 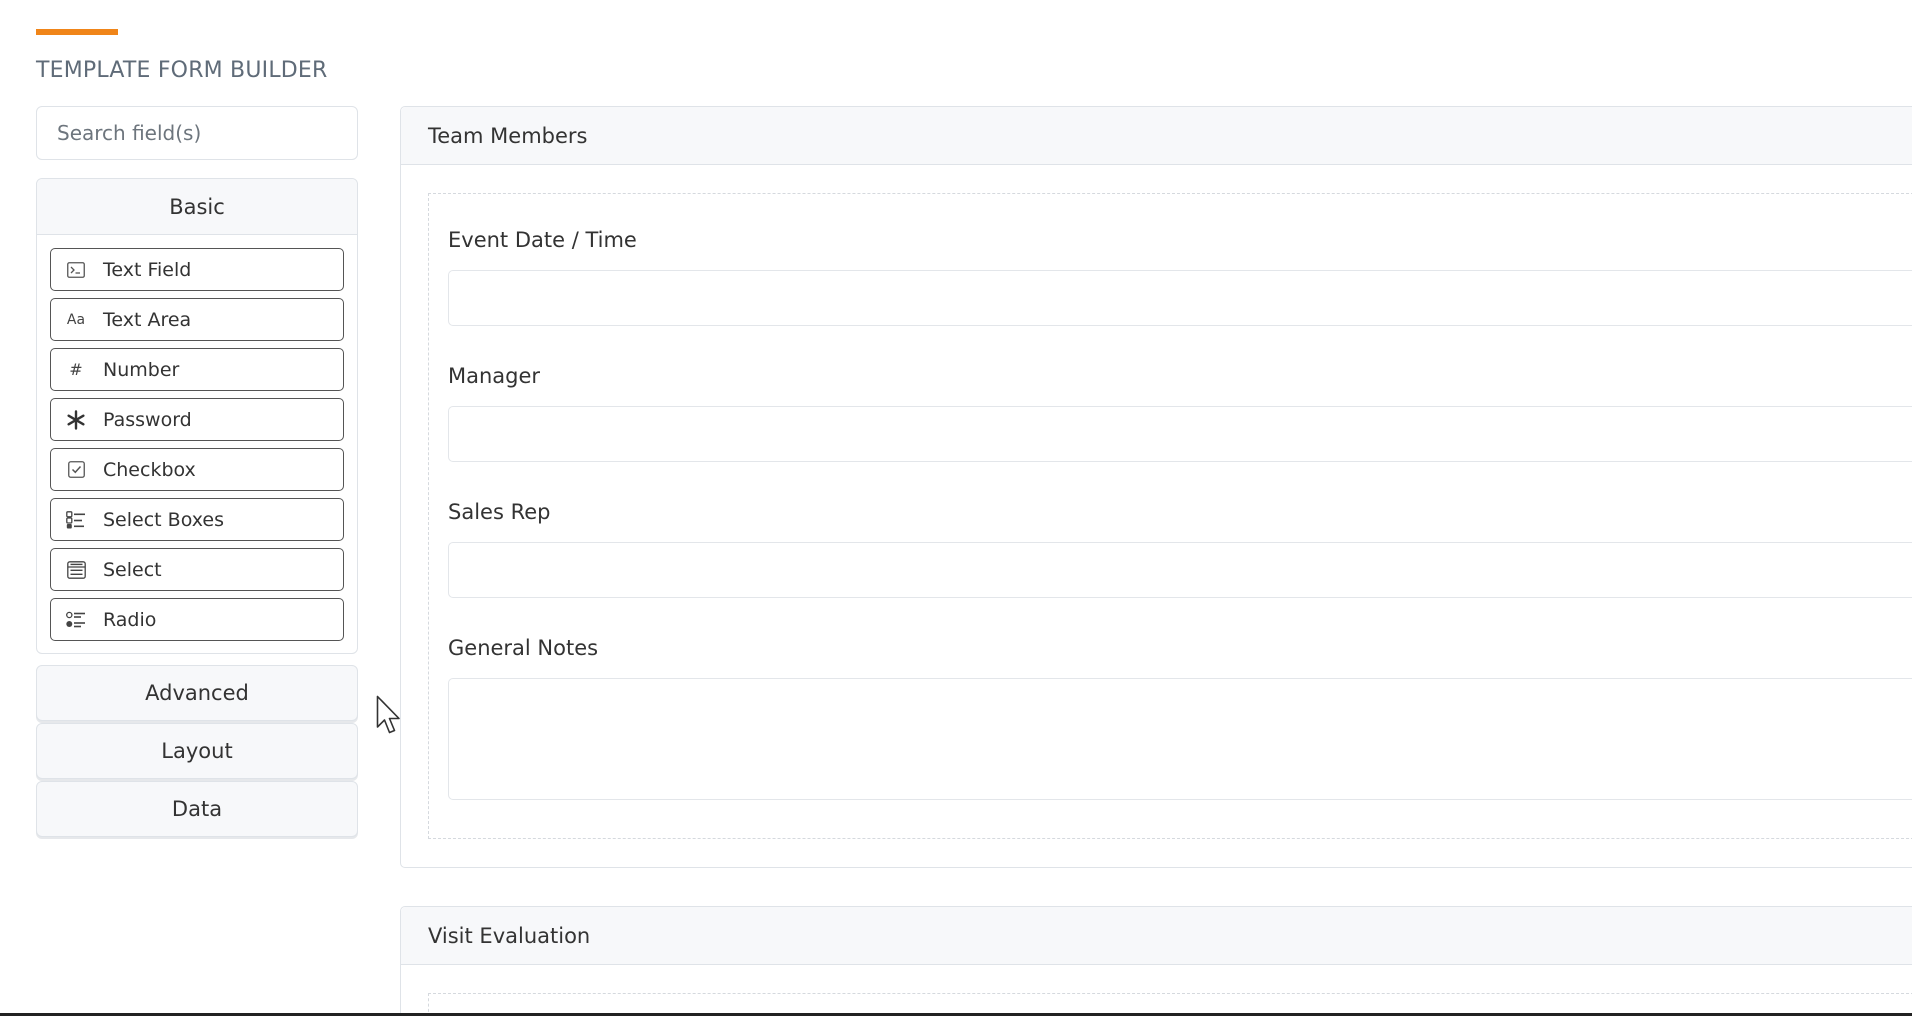 What do you see at coordinates (76, 270) in the screenshot?
I see `terminal-icon` at bounding box center [76, 270].